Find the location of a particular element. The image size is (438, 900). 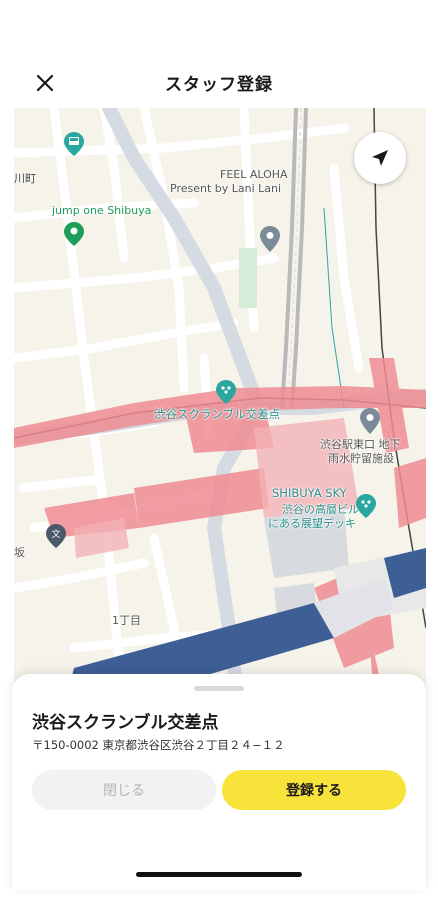

navigation-arrow-icon is located at coordinates (380, 158).